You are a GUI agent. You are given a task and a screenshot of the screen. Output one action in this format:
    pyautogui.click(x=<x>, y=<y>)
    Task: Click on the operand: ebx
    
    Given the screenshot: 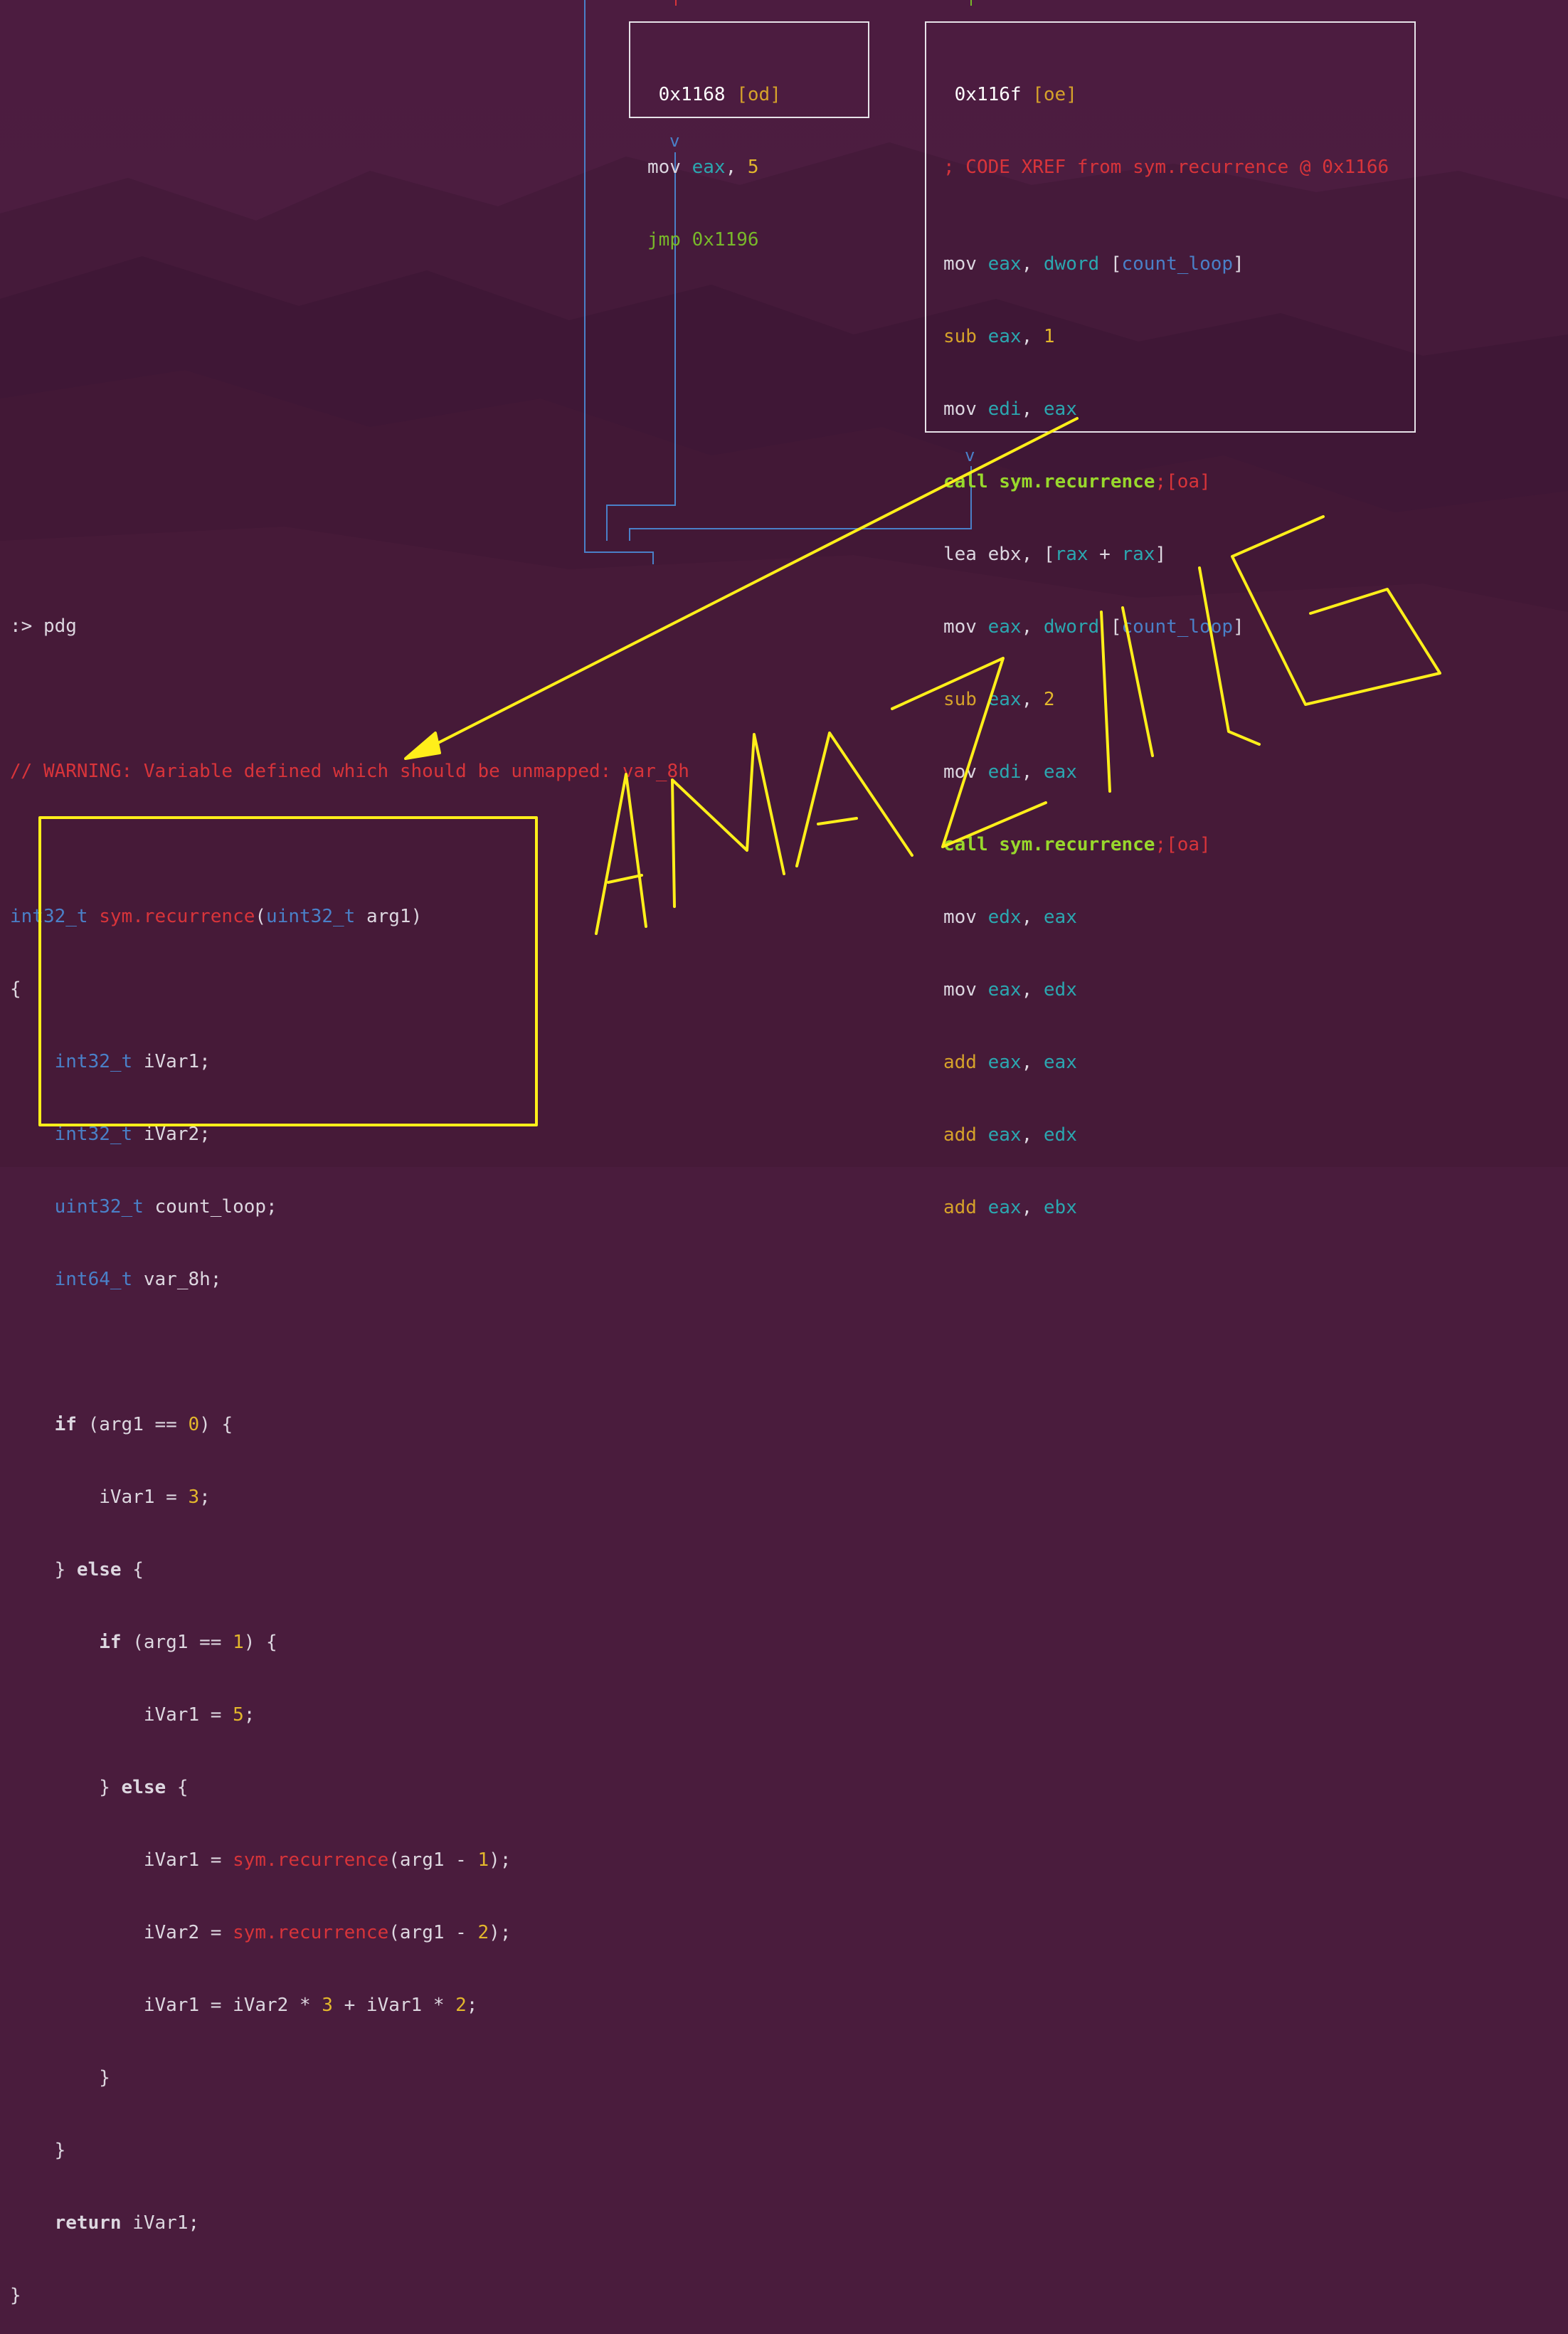 What is the action you would take?
    pyautogui.click(x=1060, y=1207)
    